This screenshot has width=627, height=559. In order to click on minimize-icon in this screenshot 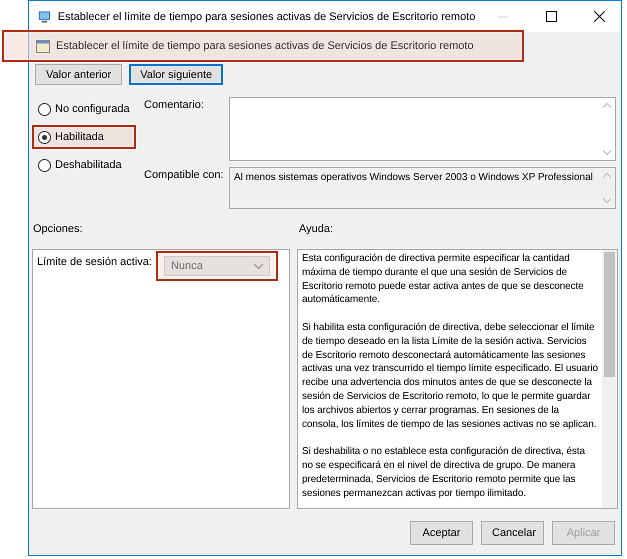, I will do `click(503, 17)`.